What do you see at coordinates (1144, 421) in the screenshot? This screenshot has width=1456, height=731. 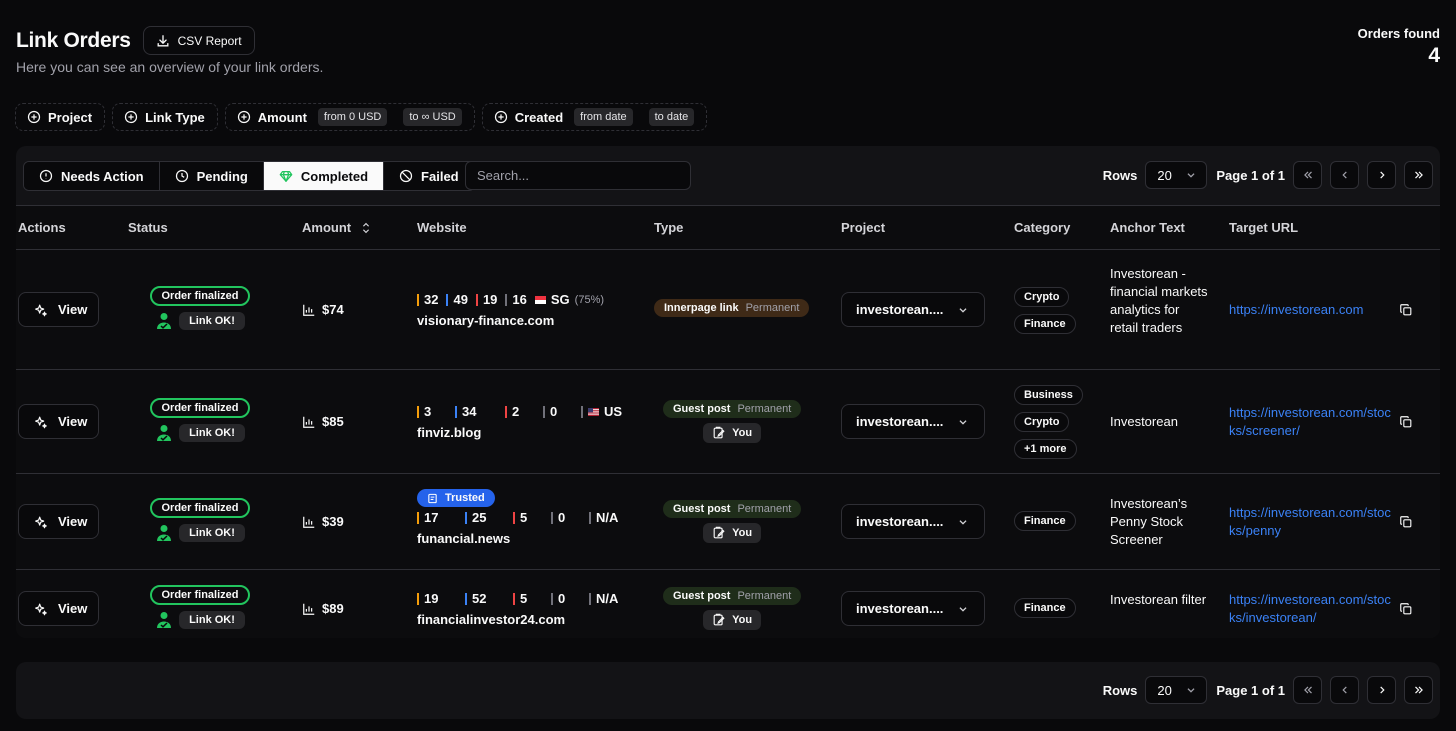 I see `anchor-text: Investorean` at bounding box center [1144, 421].